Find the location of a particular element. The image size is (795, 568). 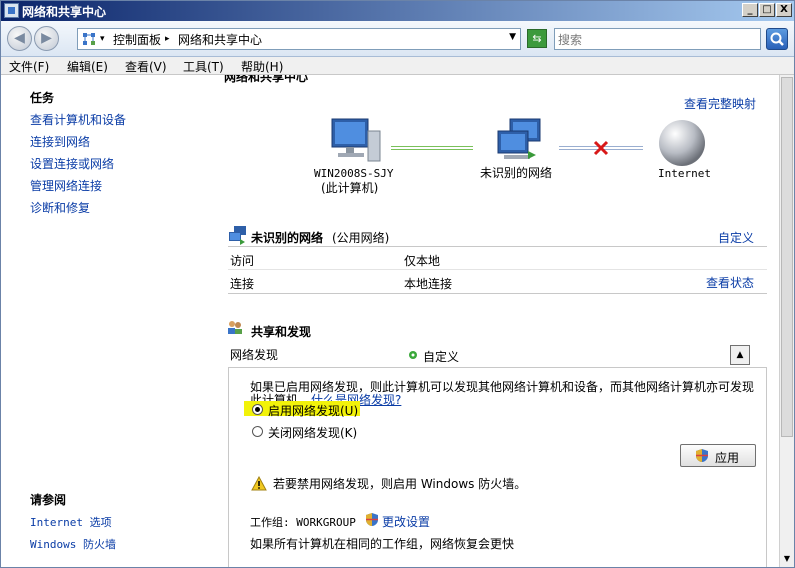

link-windows-firewall: Windows 防火墙 is located at coordinates (73, 544).